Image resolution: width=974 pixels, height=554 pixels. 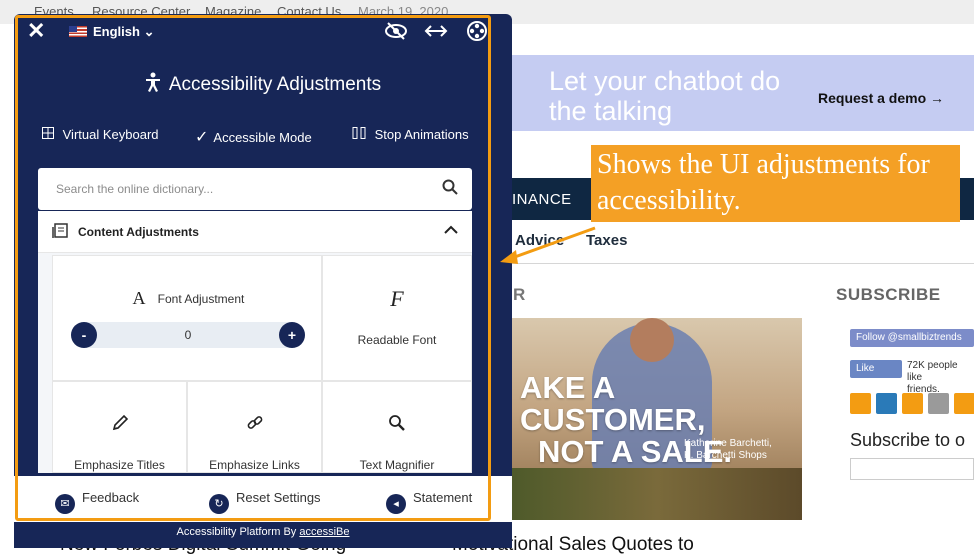 I want to click on ad-banner-text: Let your chatbot do the talking, so click(x=665, y=96).